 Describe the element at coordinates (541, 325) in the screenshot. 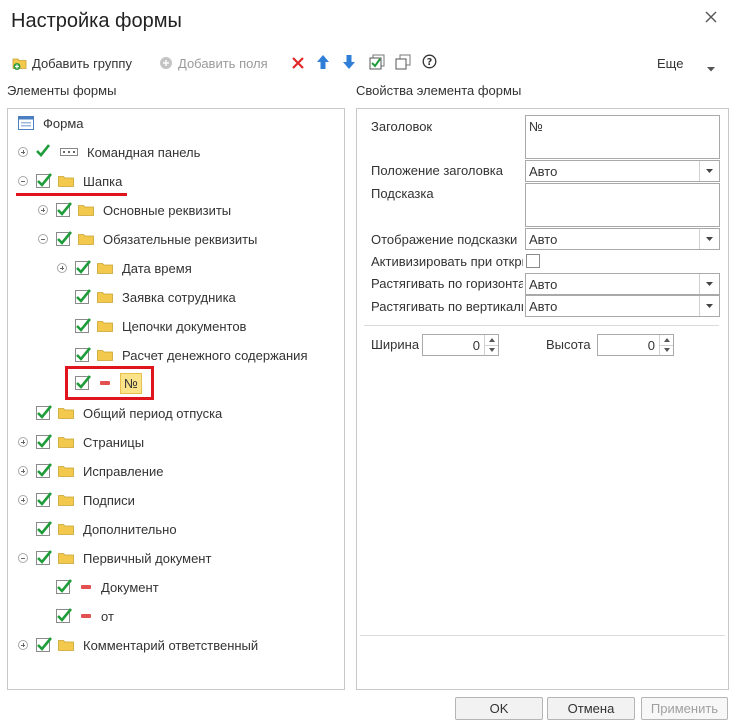

I see `divider` at that location.